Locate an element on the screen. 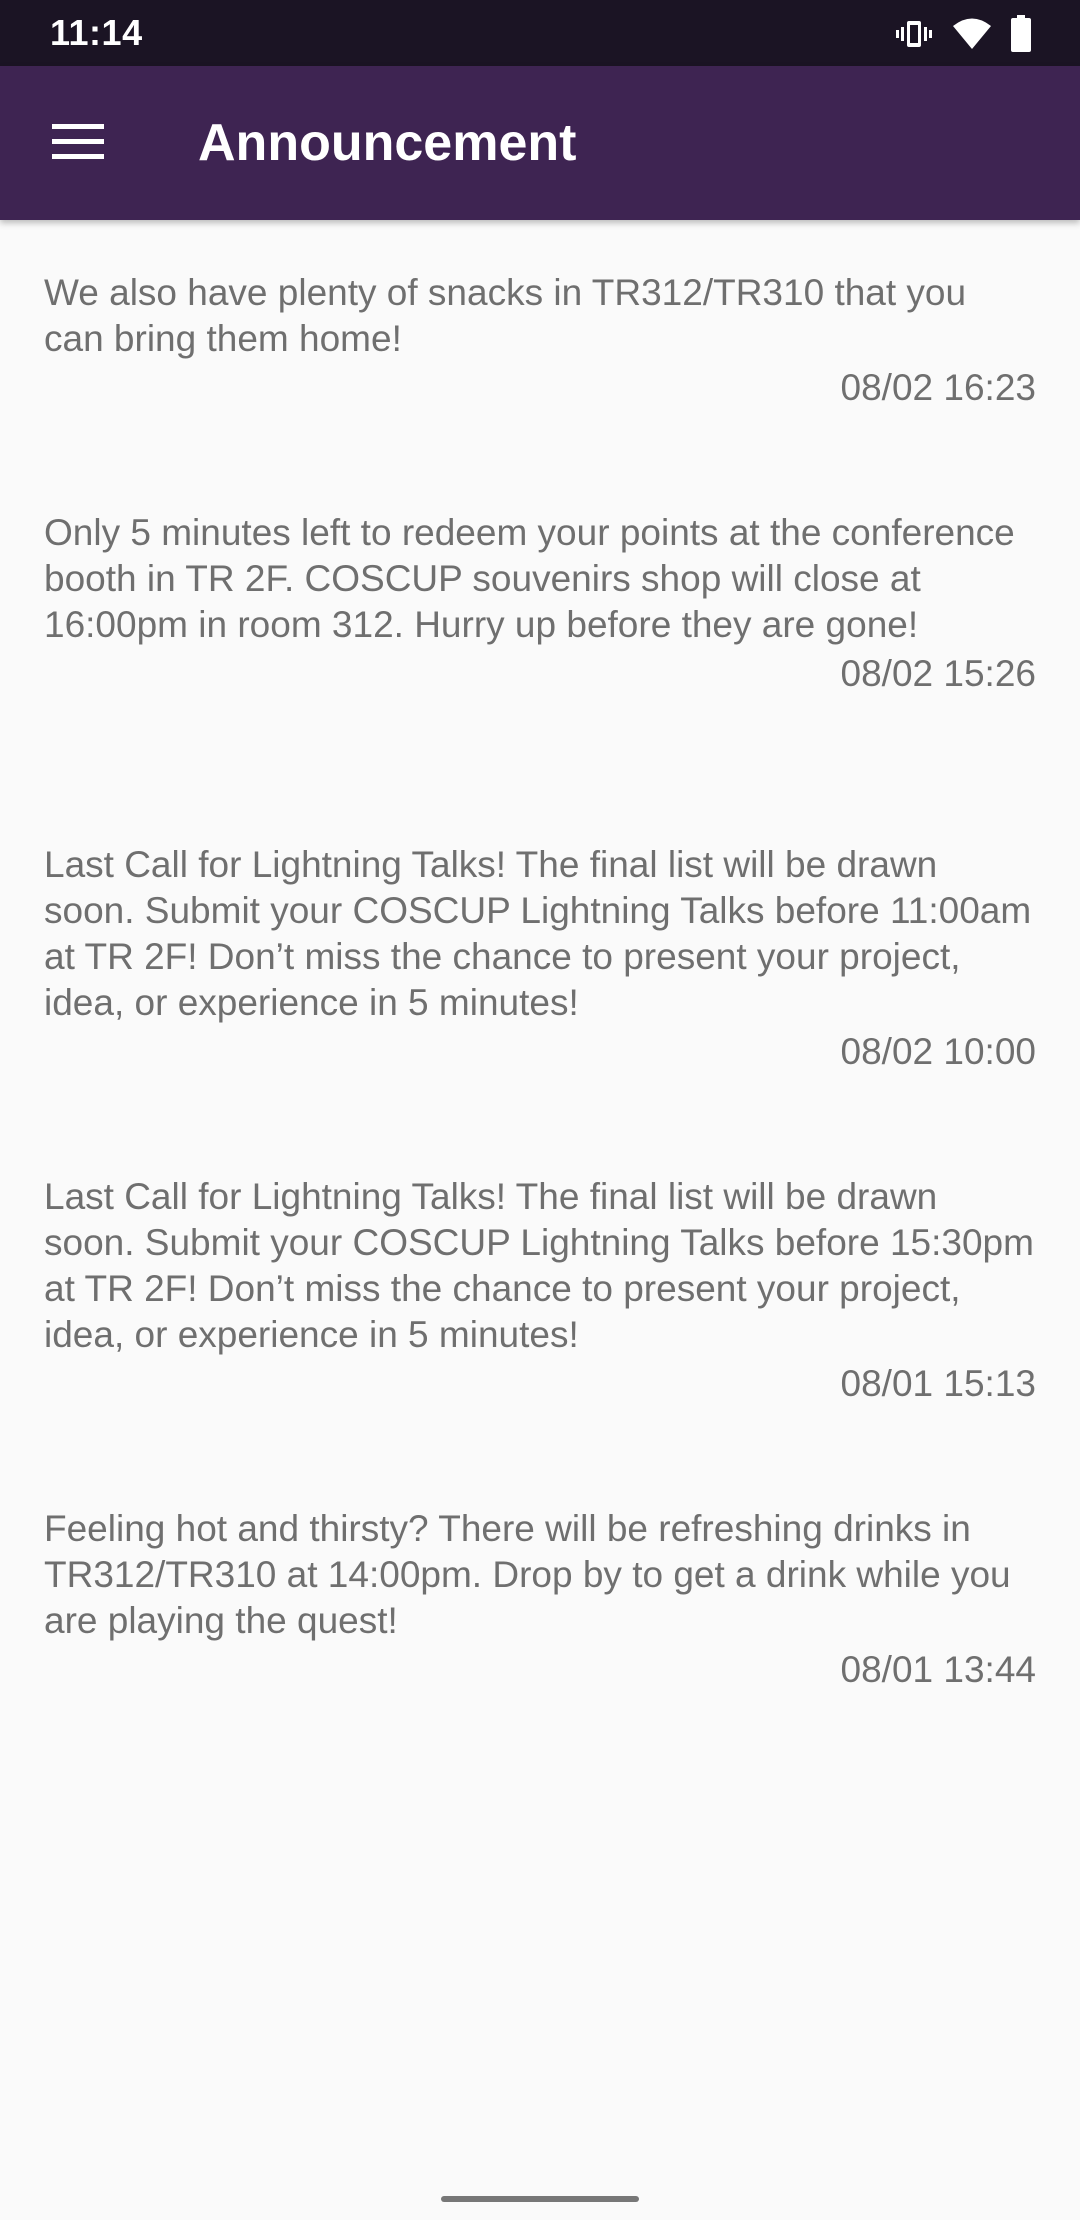  menu-button is located at coordinates (78, 143).